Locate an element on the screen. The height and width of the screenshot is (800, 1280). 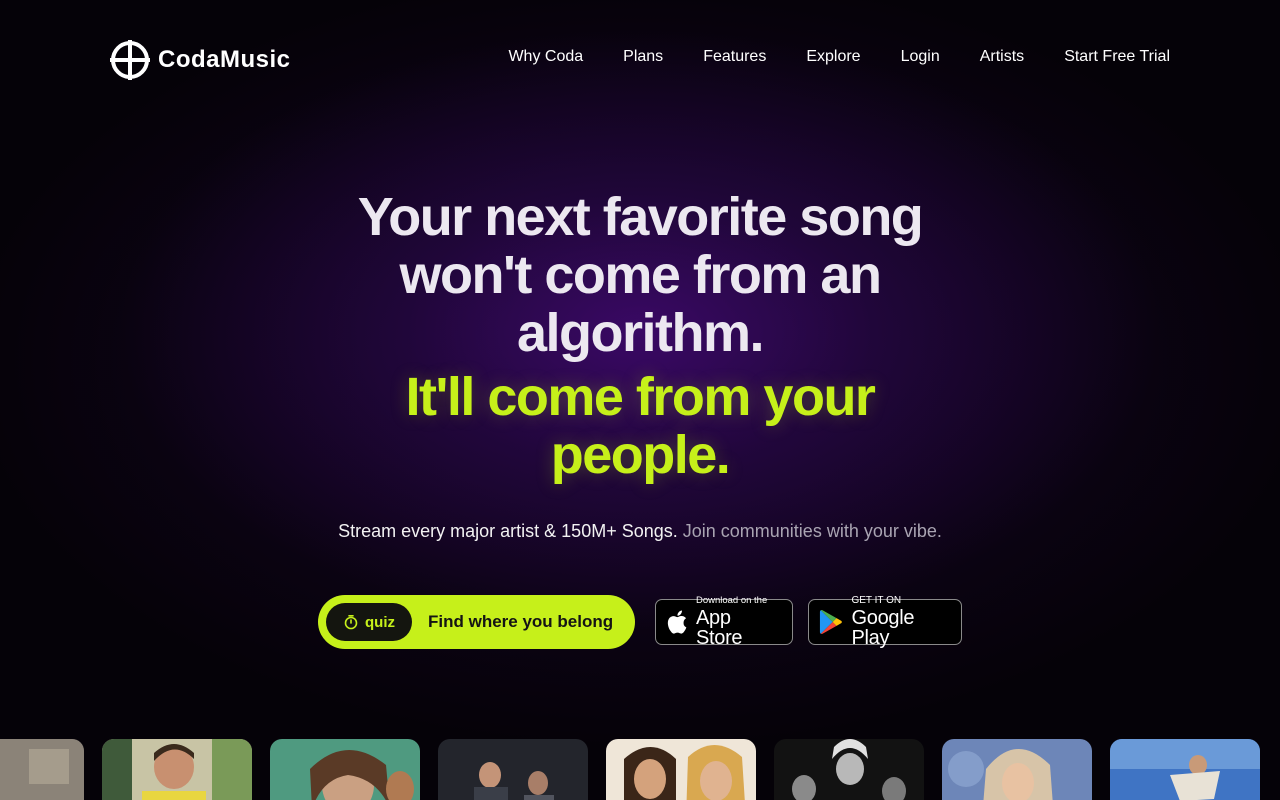
headline-line: won't come from an is located at coordinates (640, 275).